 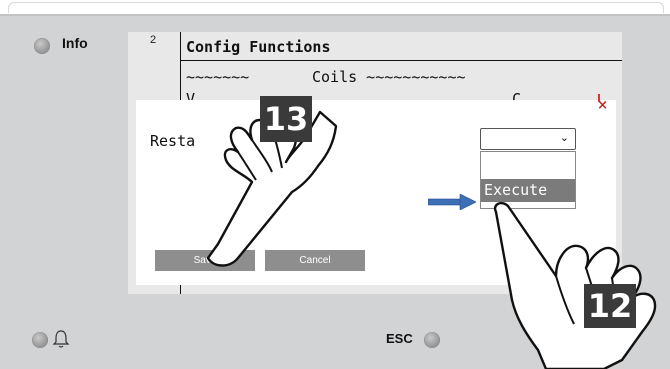 I want to click on step-12-badge: 12, so click(x=610, y=306).